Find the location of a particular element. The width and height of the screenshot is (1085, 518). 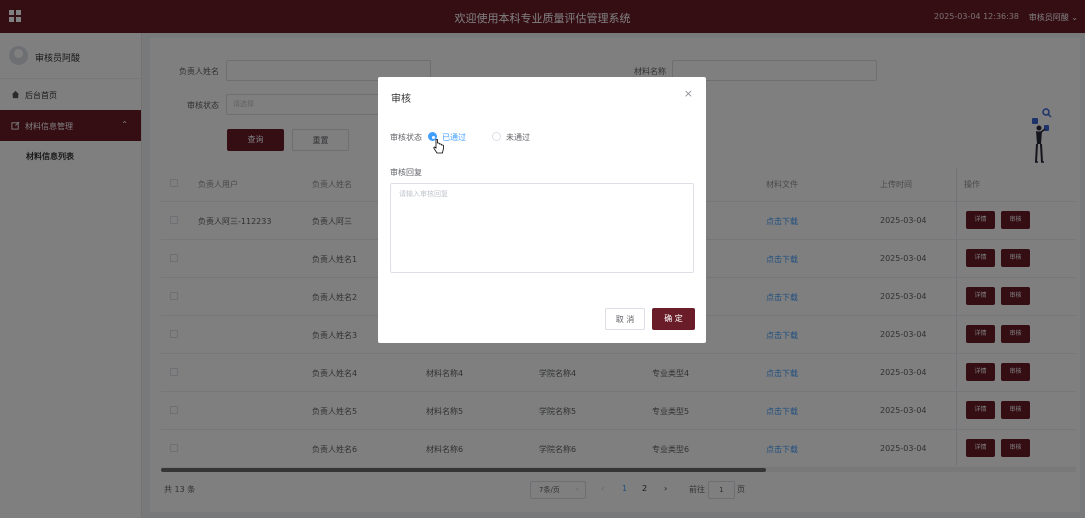

confirm-button: 确 定 is located at coordinates (673, 319).